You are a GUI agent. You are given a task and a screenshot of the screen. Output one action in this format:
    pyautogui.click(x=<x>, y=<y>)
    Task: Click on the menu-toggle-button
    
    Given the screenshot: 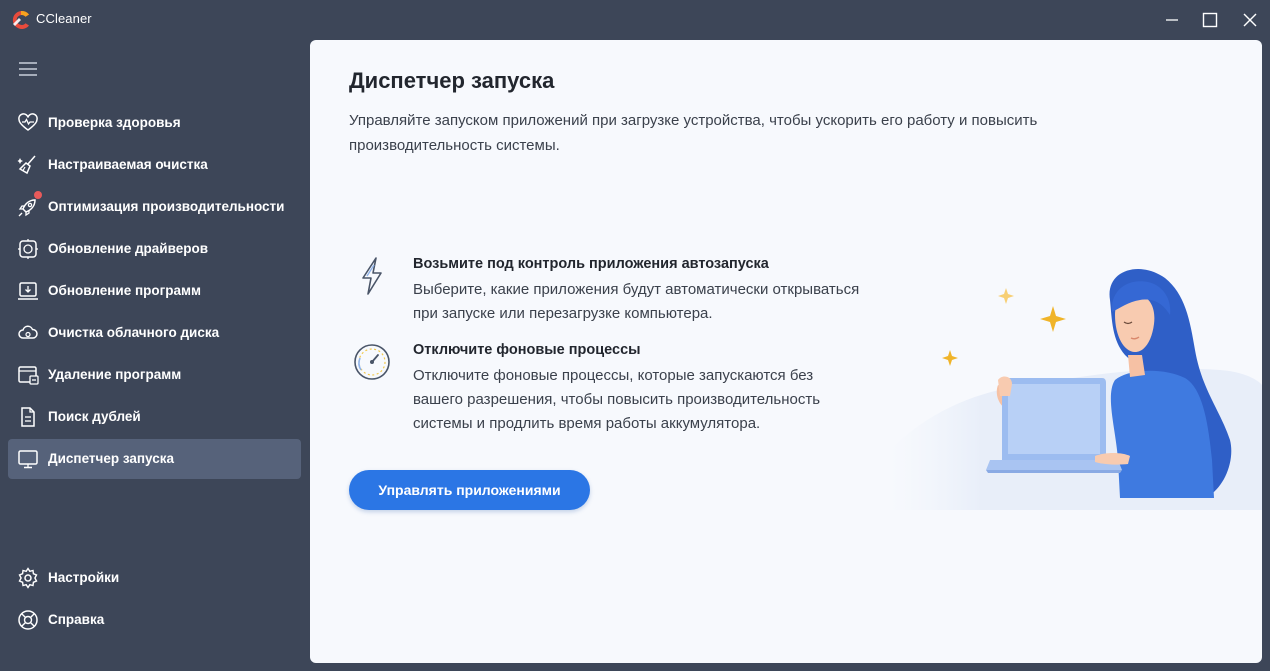 What is the action you would take?
    pyautogui.click(x=28, y=69)
    